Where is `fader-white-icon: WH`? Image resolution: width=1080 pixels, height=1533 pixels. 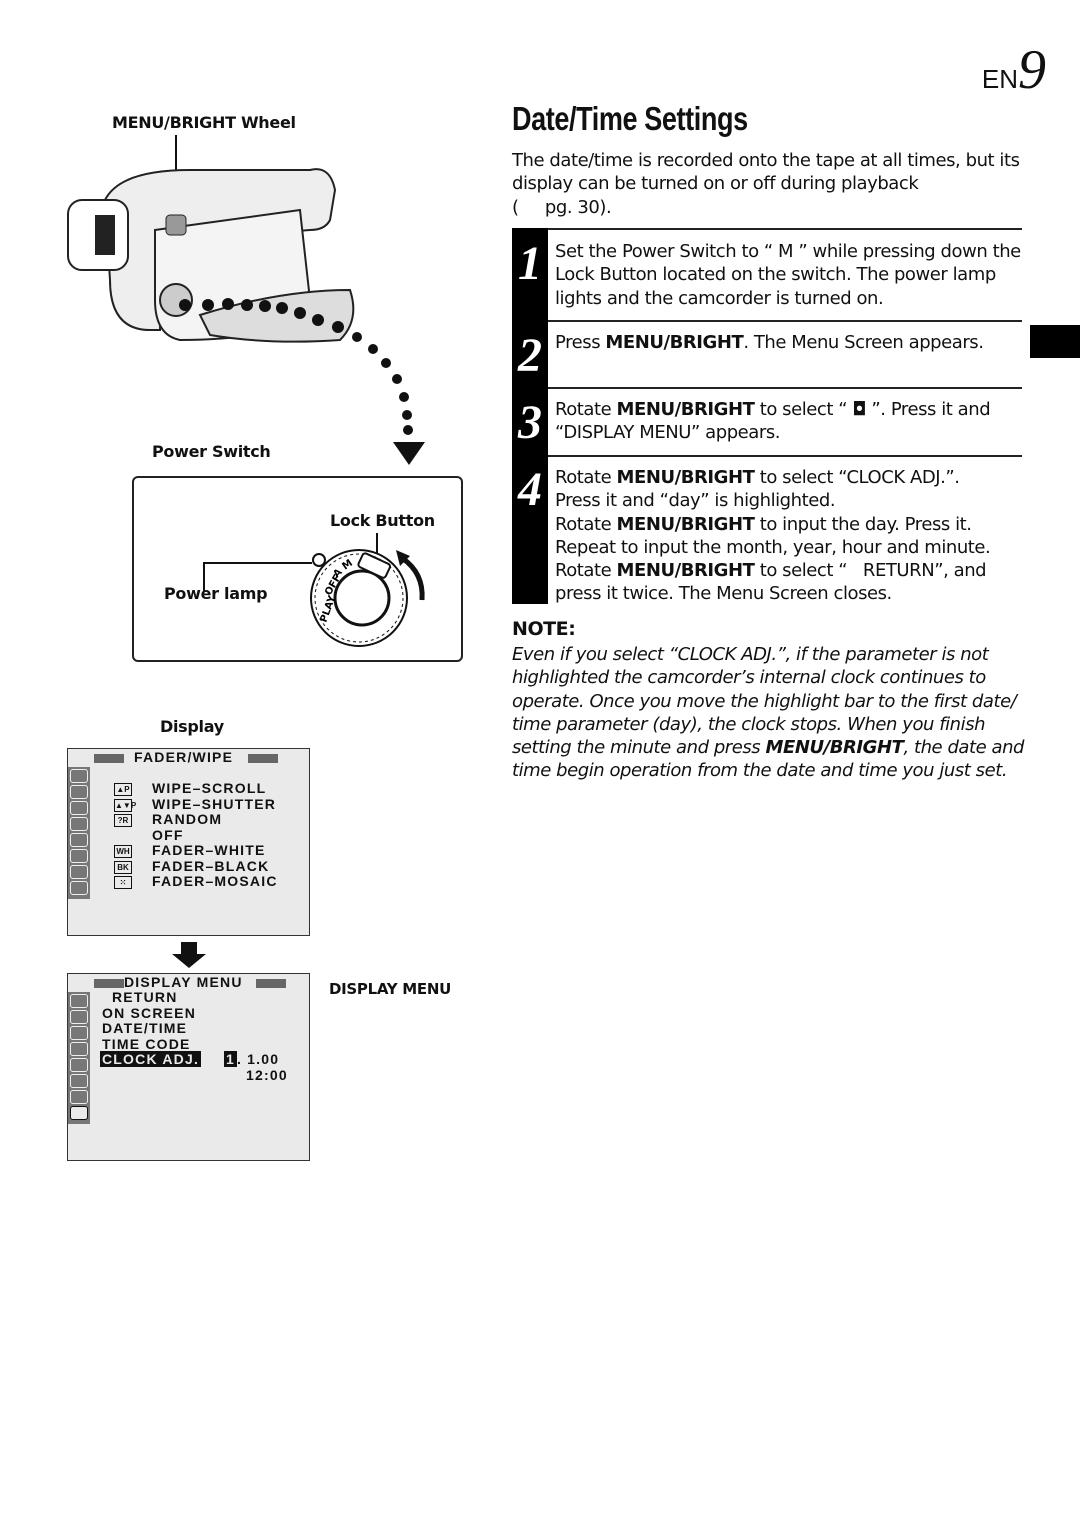
fader-white-icon: WH is located at coordinates (123, 851).